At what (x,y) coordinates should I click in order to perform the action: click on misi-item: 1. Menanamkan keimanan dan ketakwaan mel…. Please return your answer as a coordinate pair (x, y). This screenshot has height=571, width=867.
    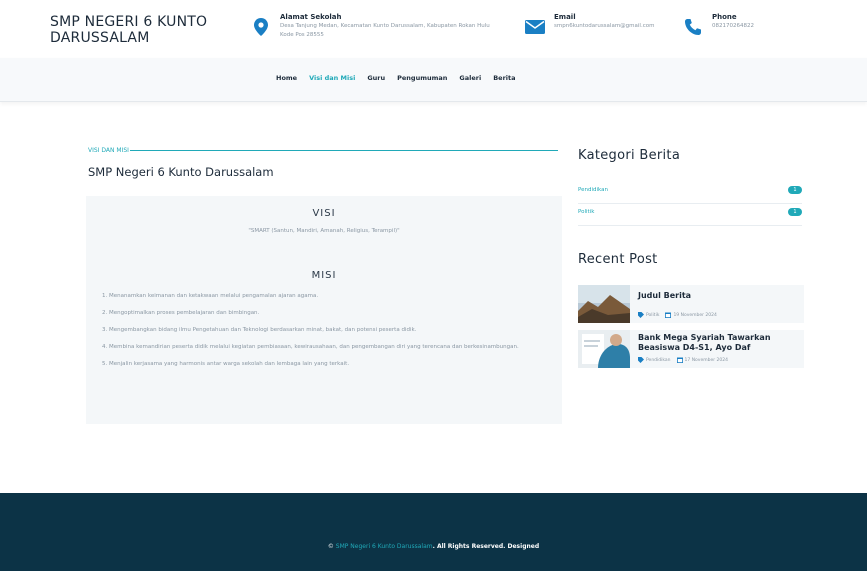
    Looking at the image, I should click on (210, 296).